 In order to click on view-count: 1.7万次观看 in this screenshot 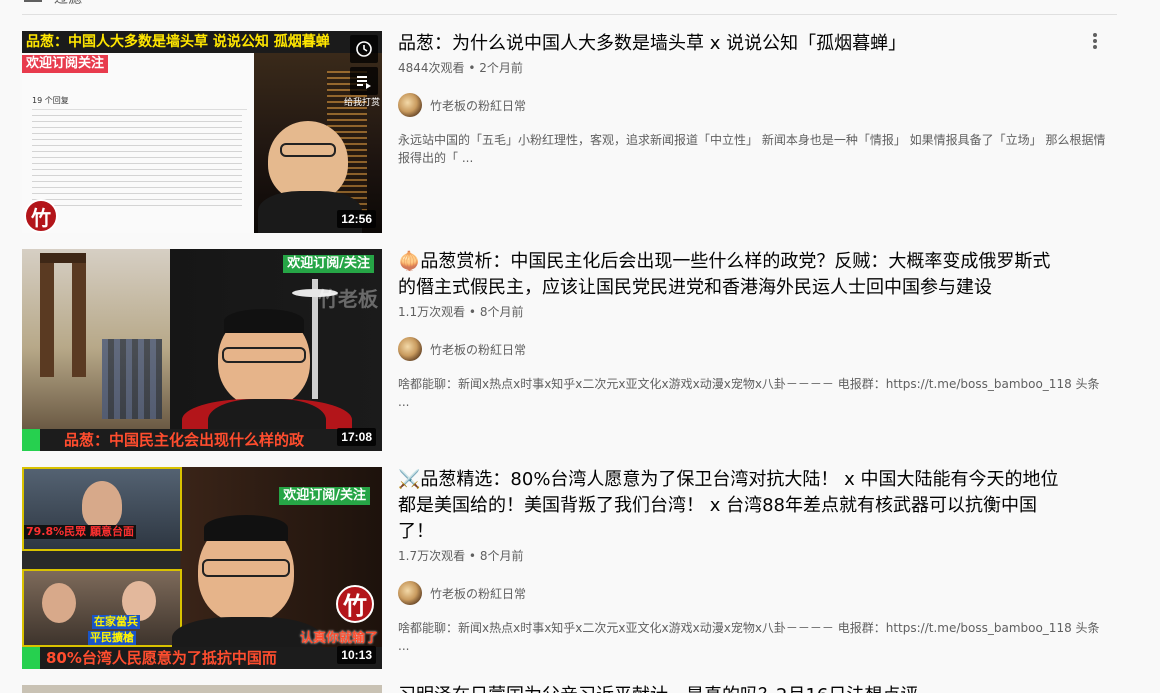, I will do `click(432, 556)`.